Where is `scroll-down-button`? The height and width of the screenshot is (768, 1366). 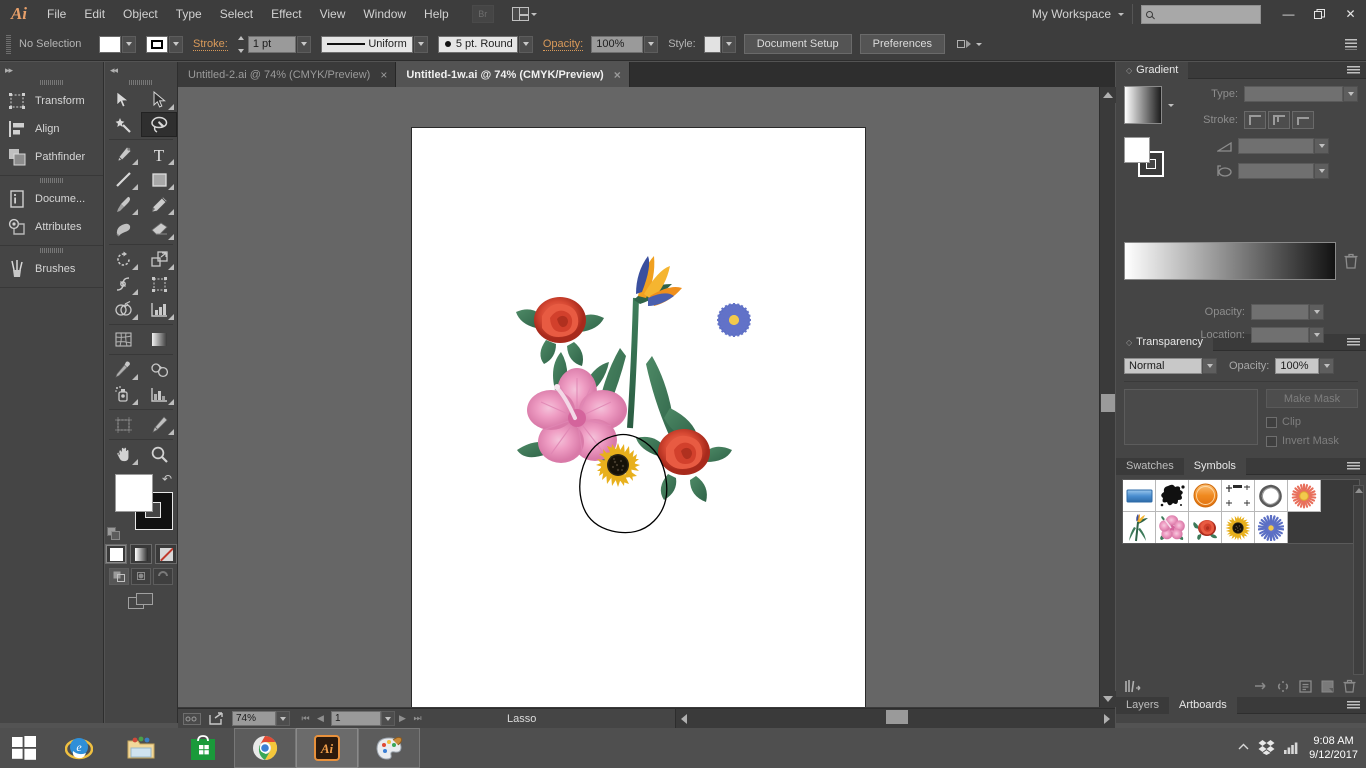 scroll-down-button is located at coordinates (1108, 699).